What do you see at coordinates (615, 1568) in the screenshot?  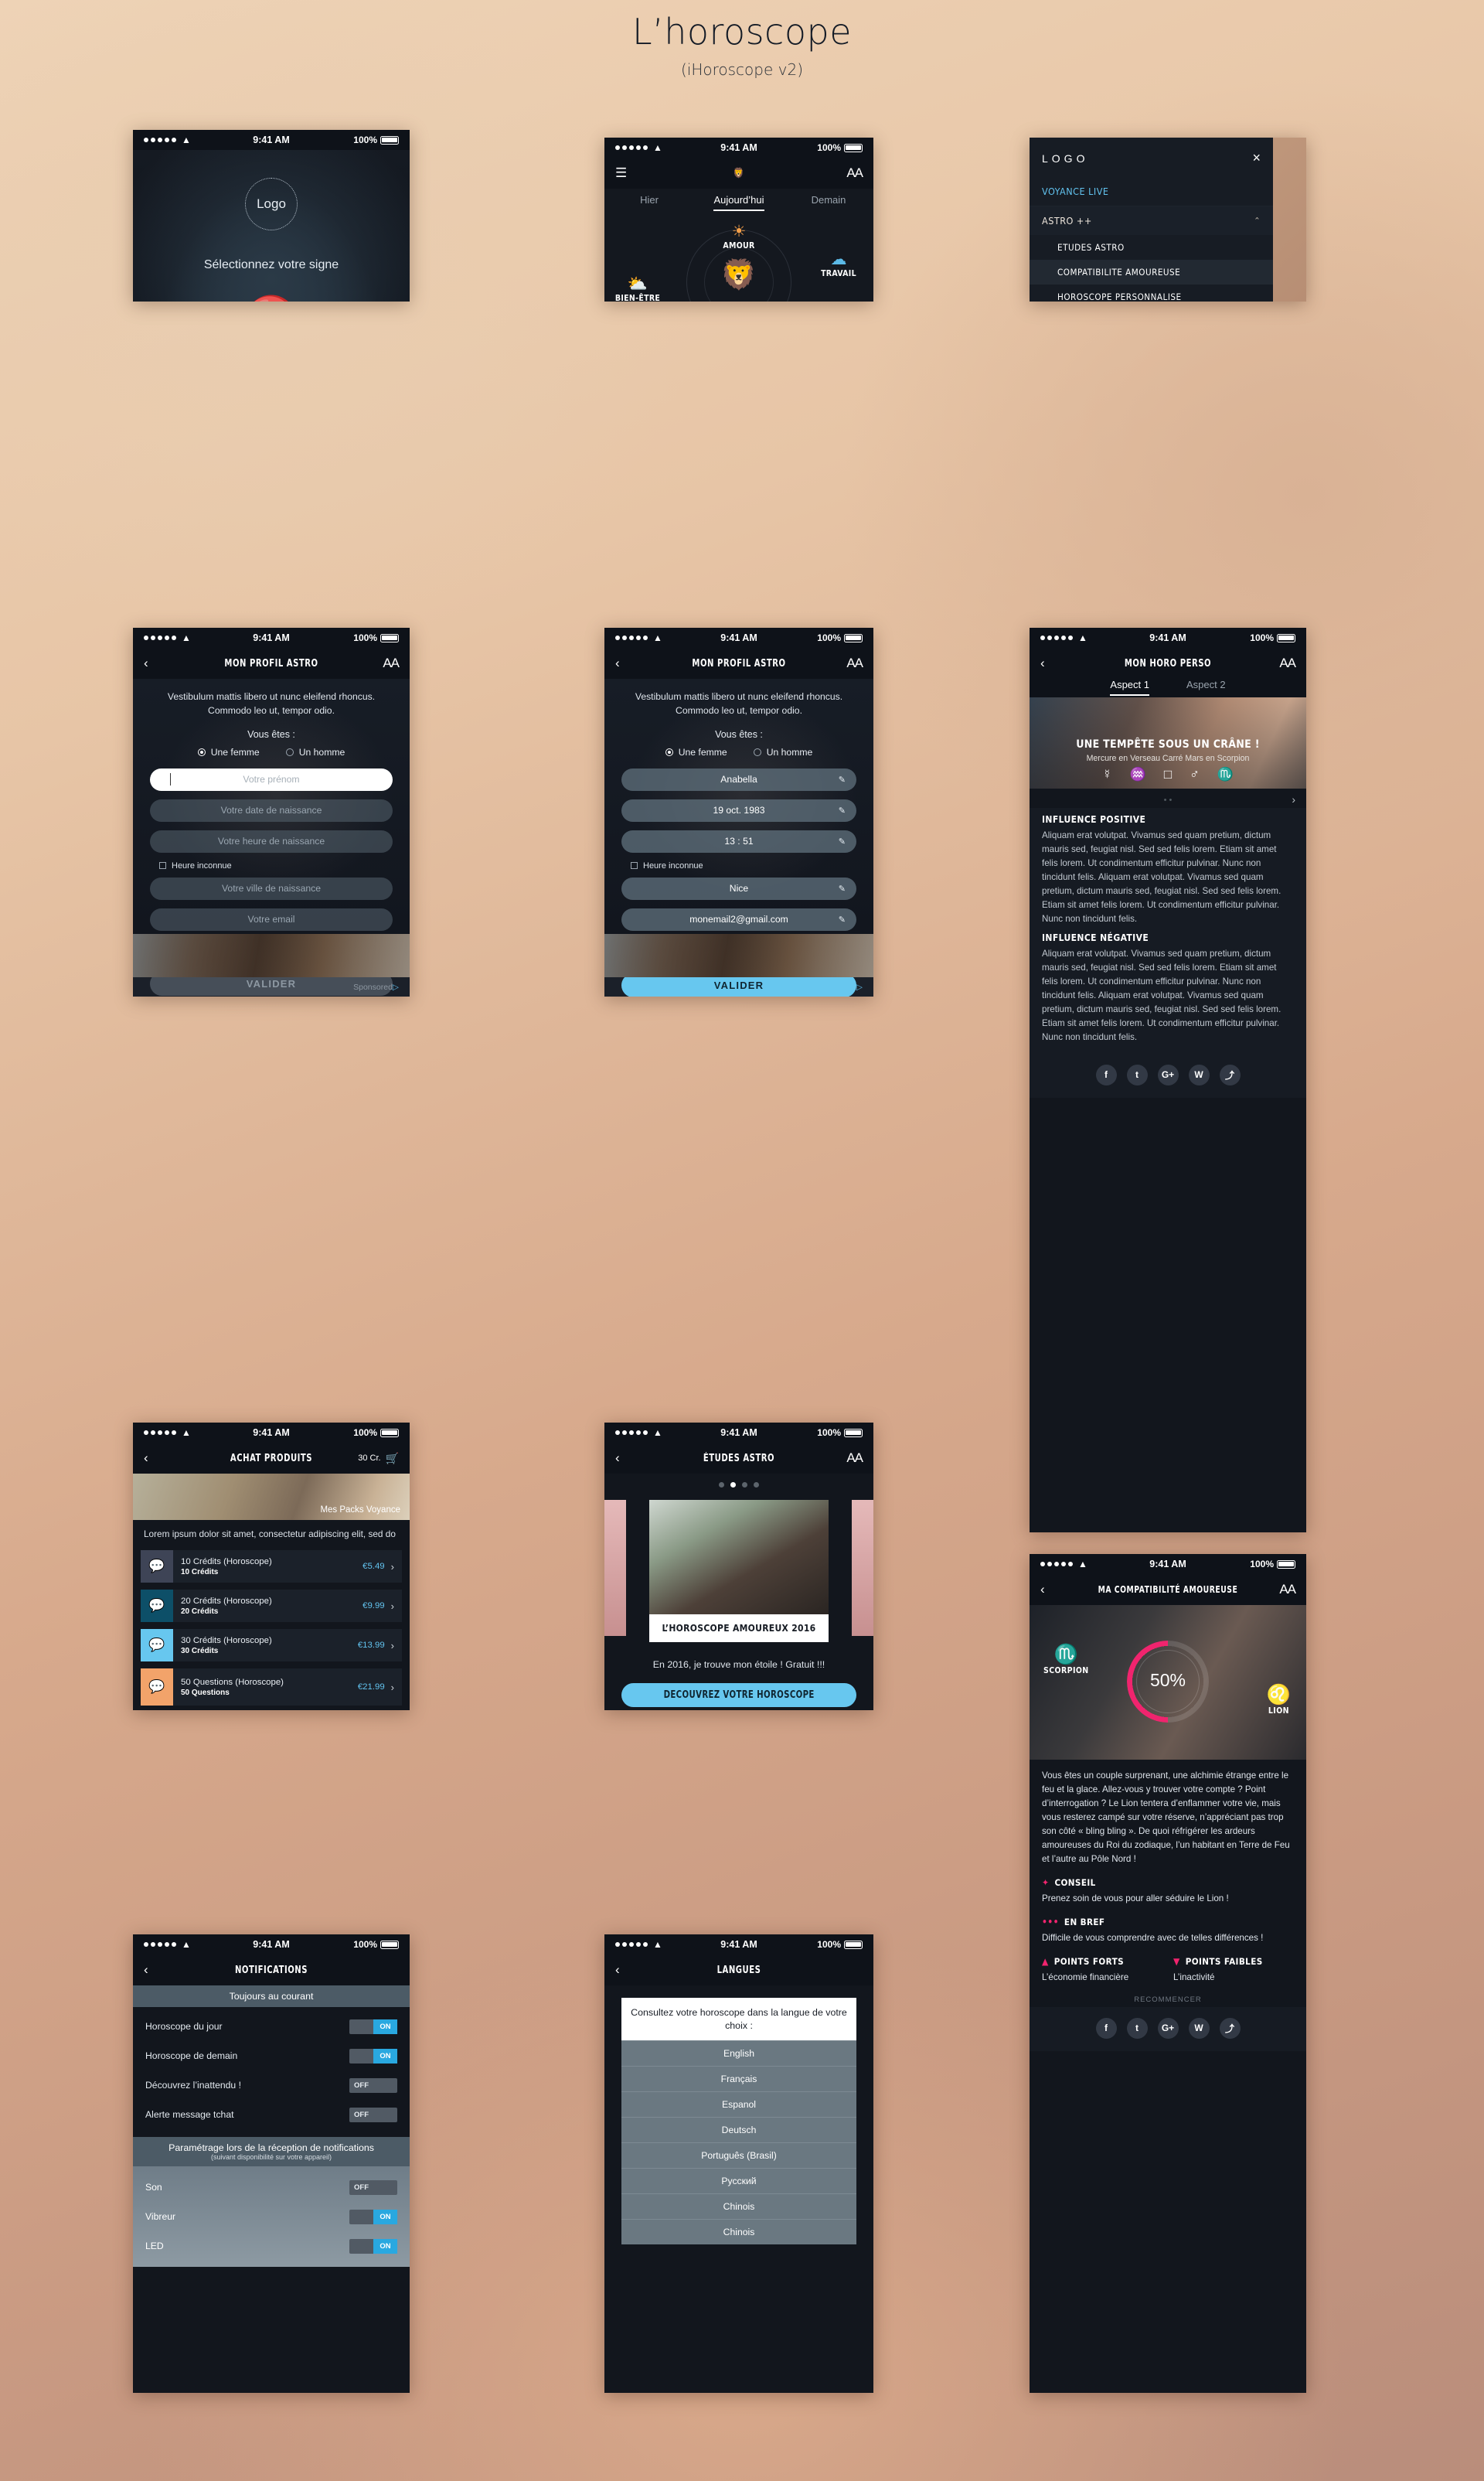 I see `carousel-prev-card` at bounding box center [615, 1568].